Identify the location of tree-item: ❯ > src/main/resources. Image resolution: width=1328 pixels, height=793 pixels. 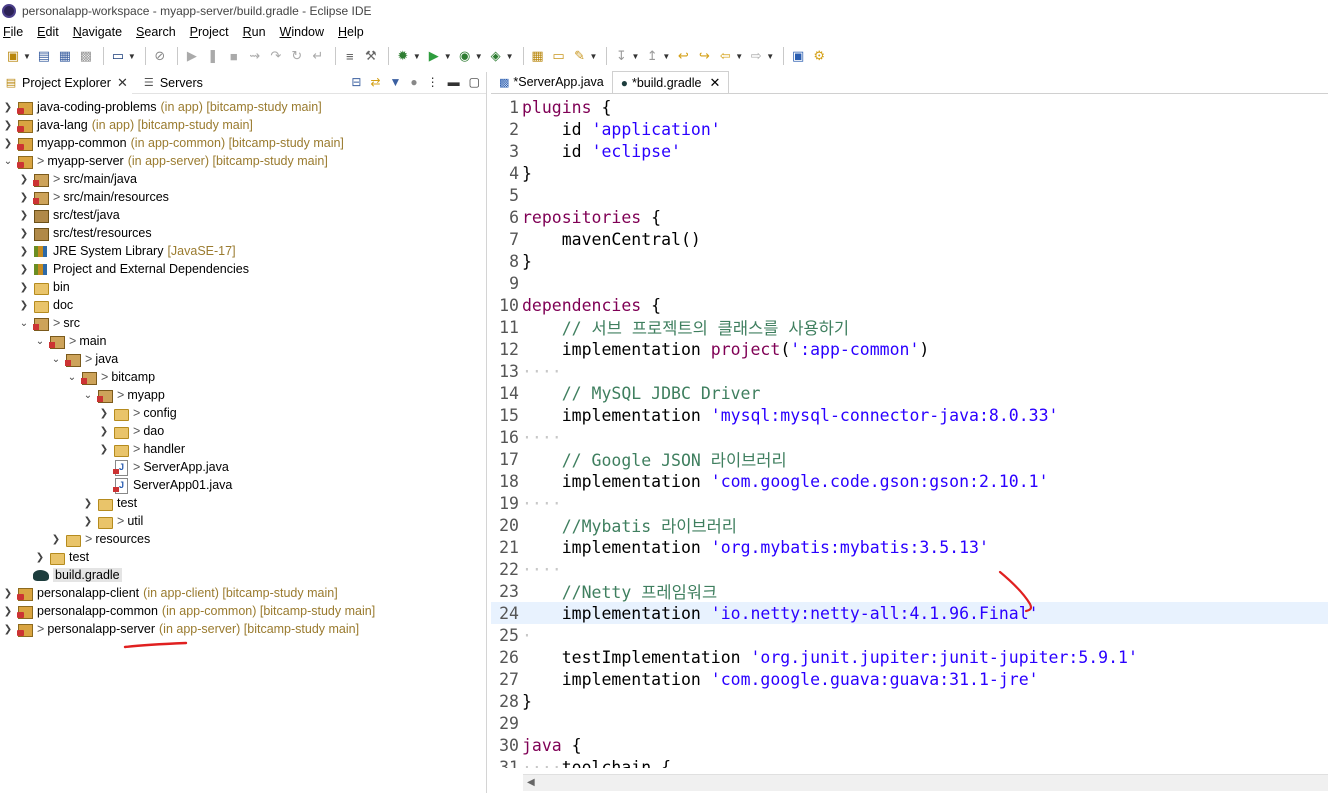
(243, 197).